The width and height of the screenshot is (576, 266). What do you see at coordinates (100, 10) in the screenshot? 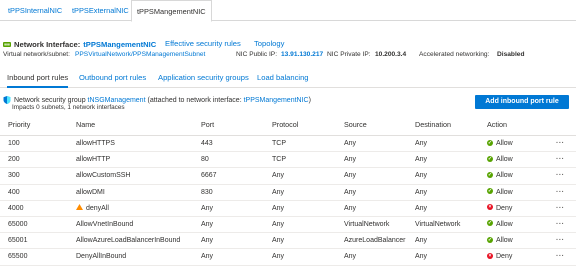
I see `tab-tppsexternalnic: tPPSExternalNIC` at bounding box center [100, 10].